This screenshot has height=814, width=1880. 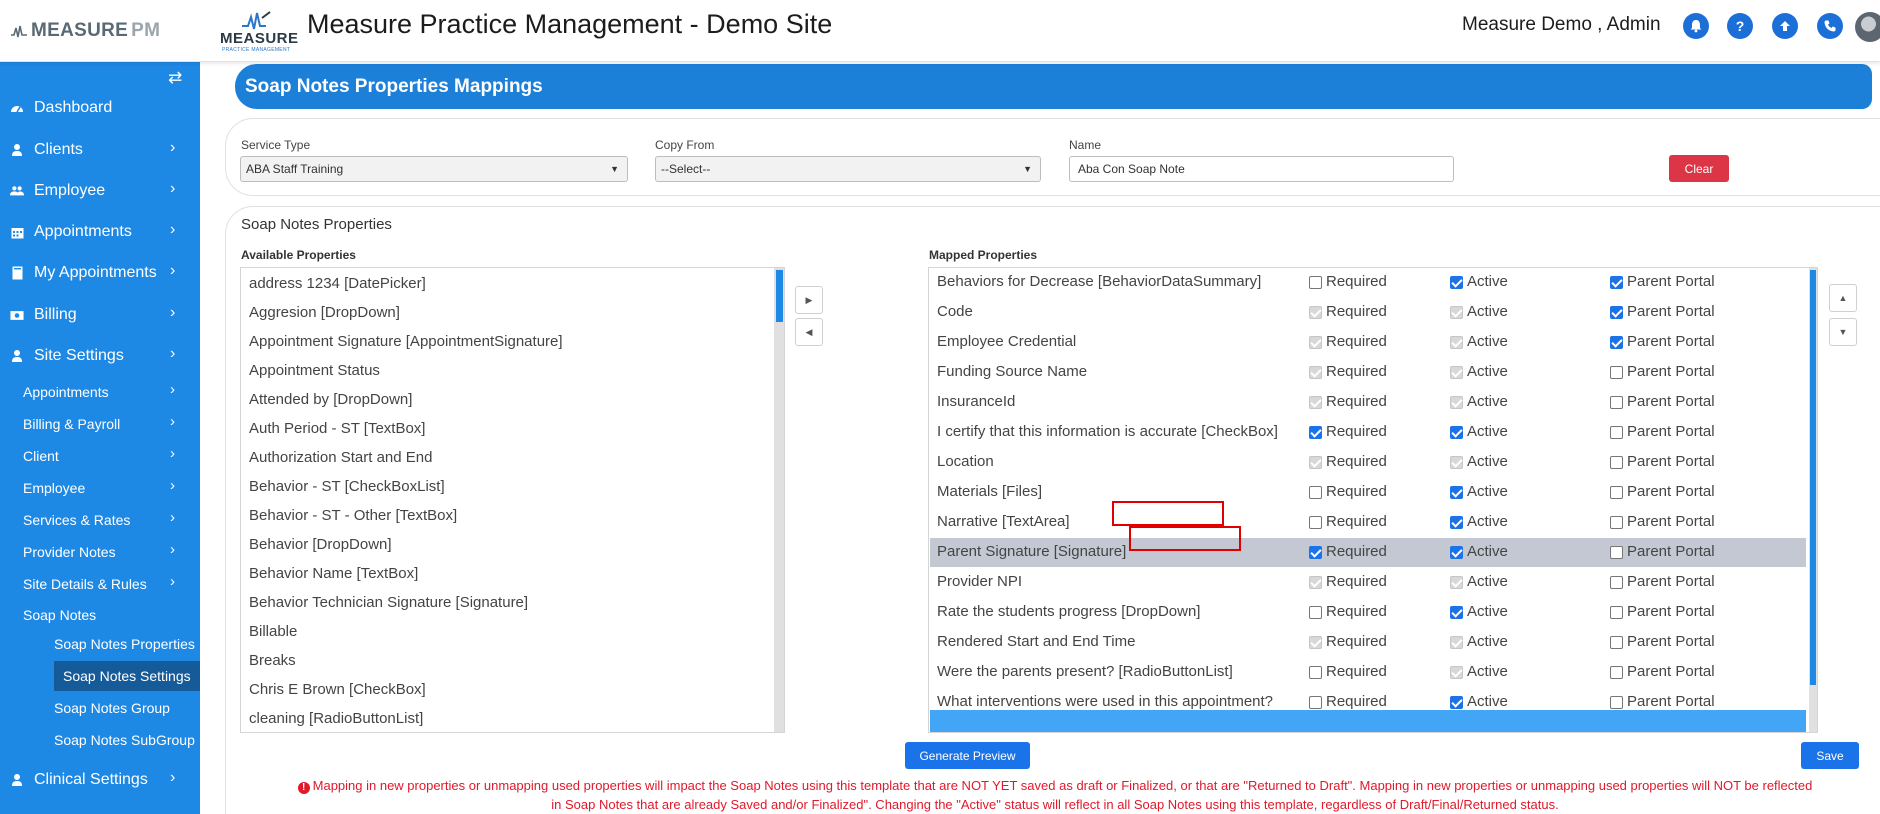 What do you see at coordinates (336, 718) in the screenshot?
I see `list-item: cleaning [RadioButtonList]` at bounding box center [336, 718].